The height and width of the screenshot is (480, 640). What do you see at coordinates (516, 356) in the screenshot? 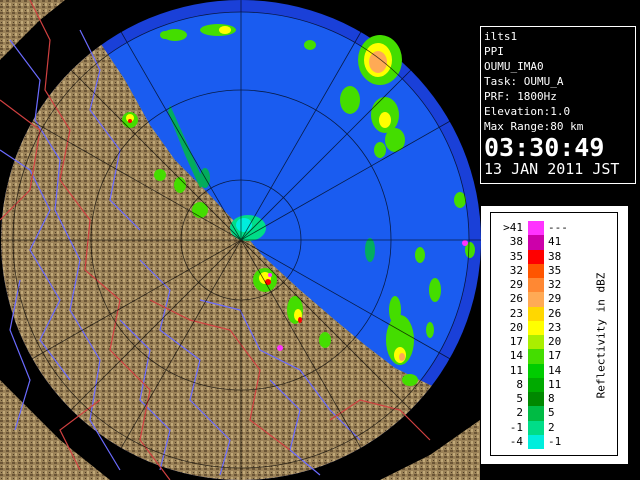
I see `legend-min-value: 14` at bounding box center [516, 356].